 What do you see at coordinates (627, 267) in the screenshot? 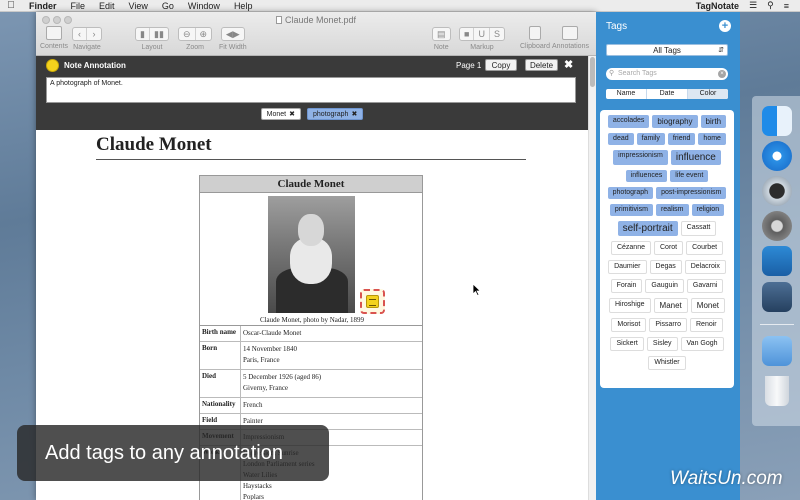
I see `tag-chip: Daumier` at bounding box center [627, 267].